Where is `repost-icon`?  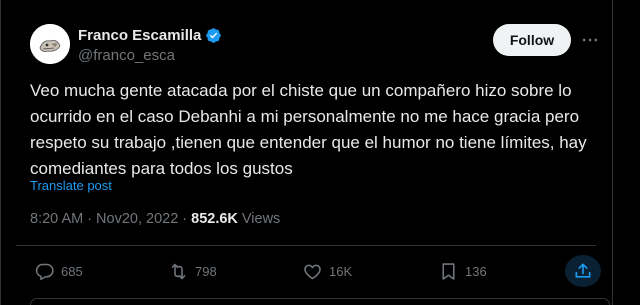
repost-icon is located at coordinates (178, 271).